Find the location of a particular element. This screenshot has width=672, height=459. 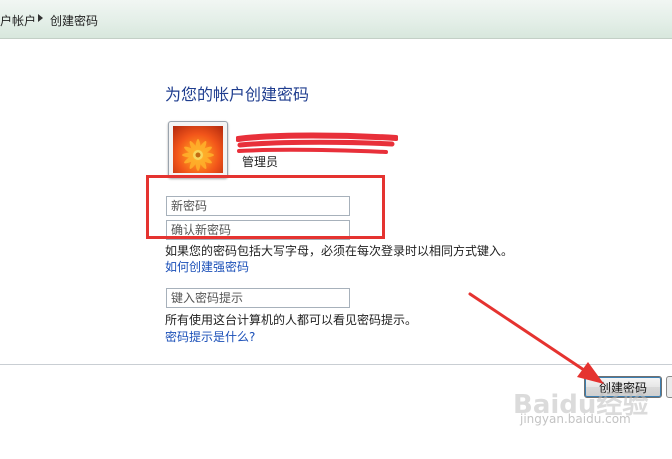

baidu-watermark-url: jingyan.baidu.com is located at coordinates (575, 419).